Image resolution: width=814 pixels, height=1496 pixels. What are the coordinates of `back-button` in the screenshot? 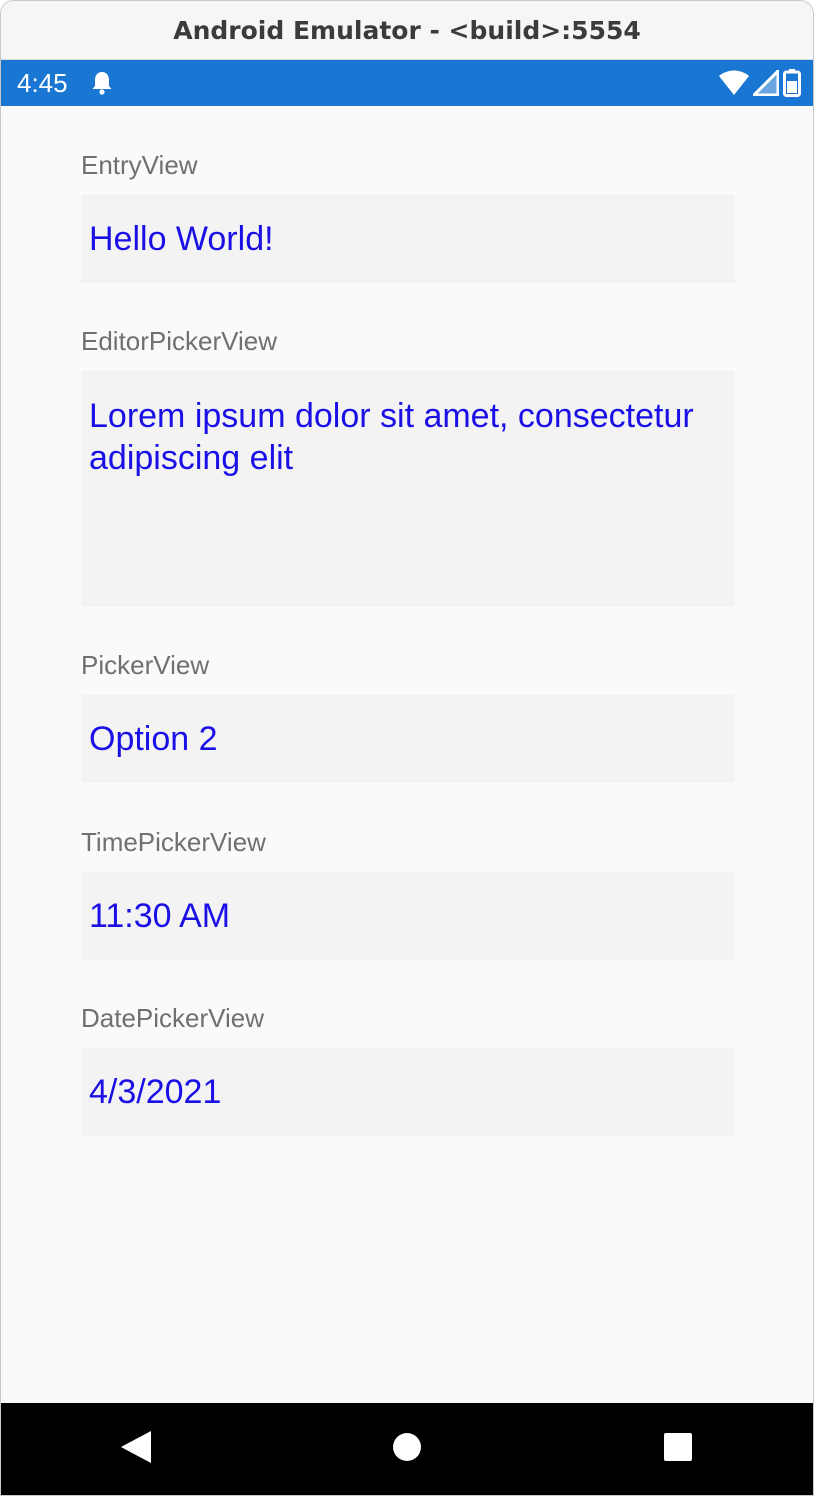 It's located at (136, 1449).